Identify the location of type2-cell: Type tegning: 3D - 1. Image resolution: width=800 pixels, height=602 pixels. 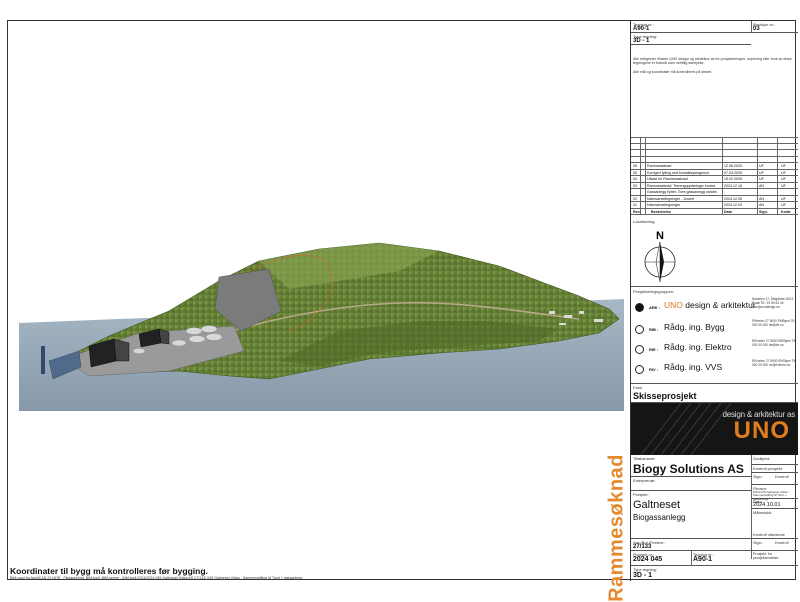
(645, 573).